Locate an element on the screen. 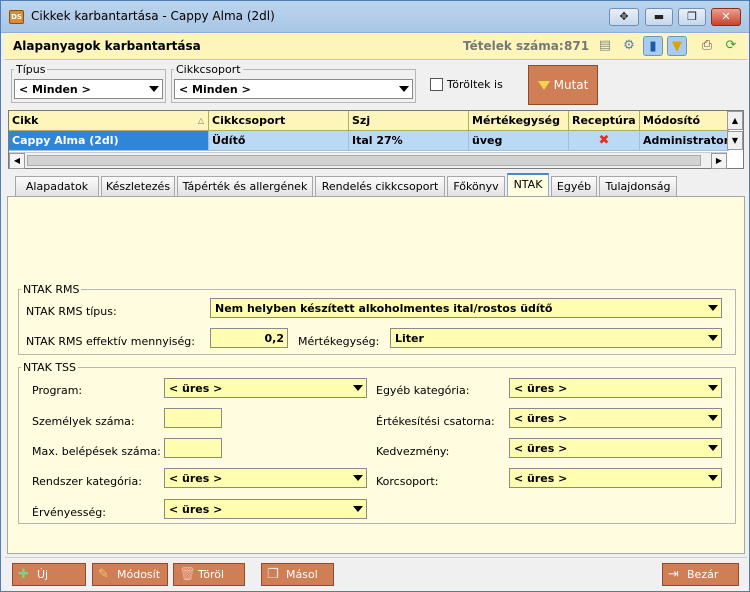 The width and height of the screenshot is (750, 592). column-header-modosito: Módosító is located at coordinates (684, 121).